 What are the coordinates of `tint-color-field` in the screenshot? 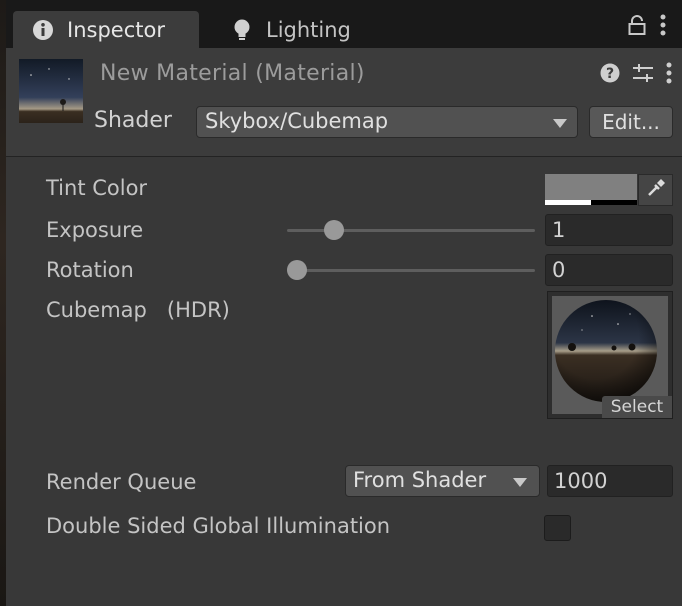 It's located at (591, 190).